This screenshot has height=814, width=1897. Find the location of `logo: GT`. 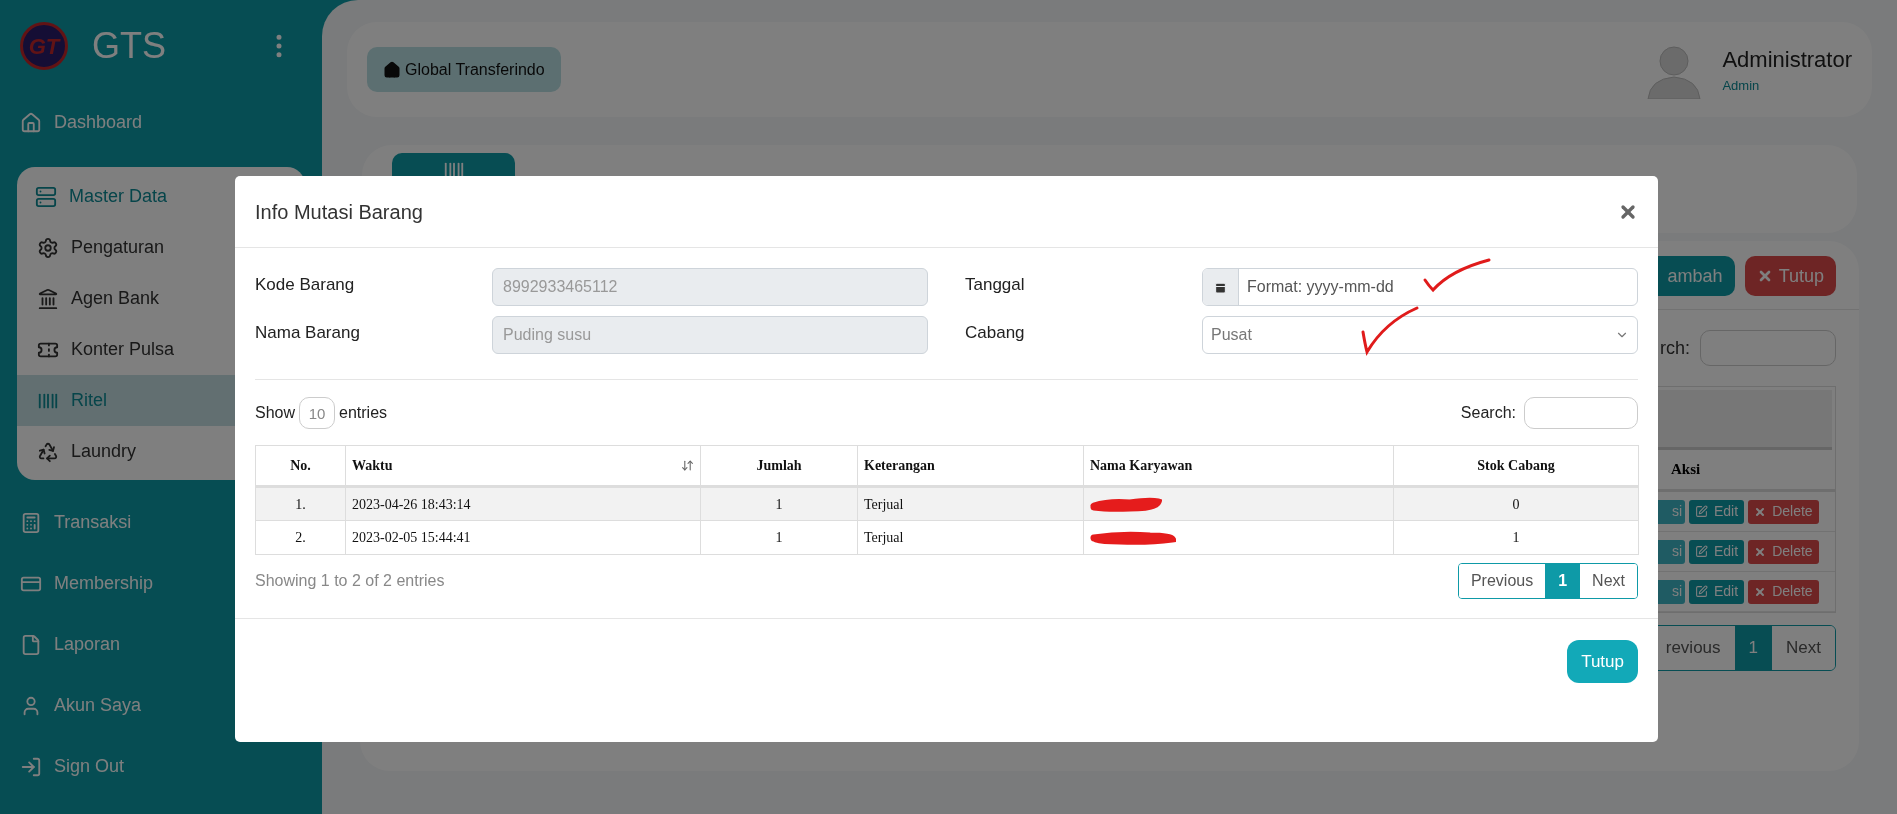

logo: GT is located at coordinates (44, 46).